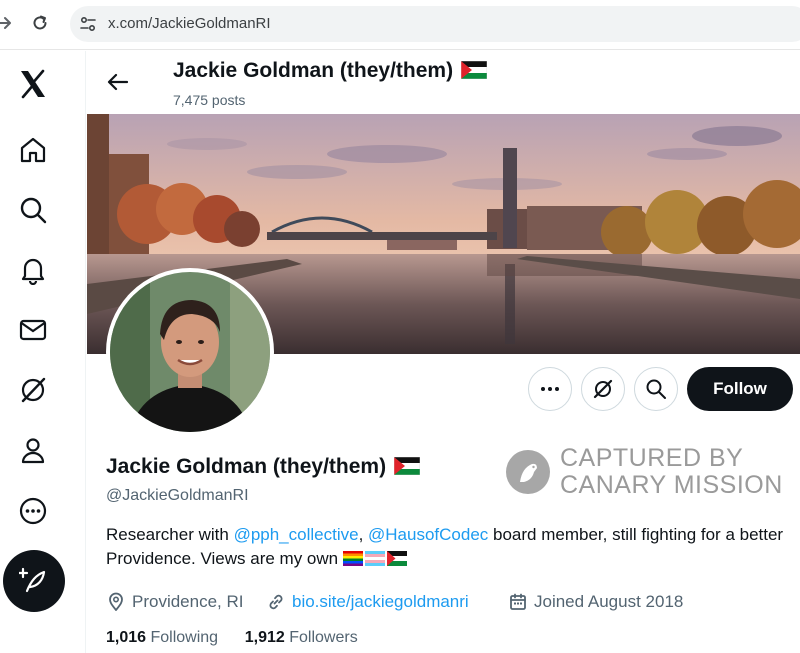  What do you see at coordinates (40, 23) in the screenshot?
I see `reload-icon` at bounding box center [40, 23].